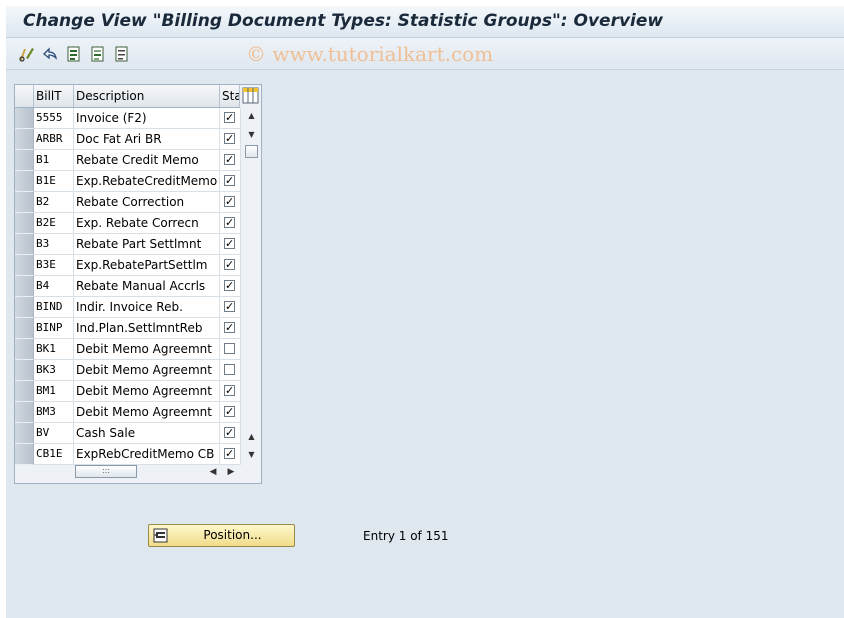  What do you see at coordinates (230, 96) in the screenshot?
I see `column-header-statistics: Sta` at bounding box center [230, 96].